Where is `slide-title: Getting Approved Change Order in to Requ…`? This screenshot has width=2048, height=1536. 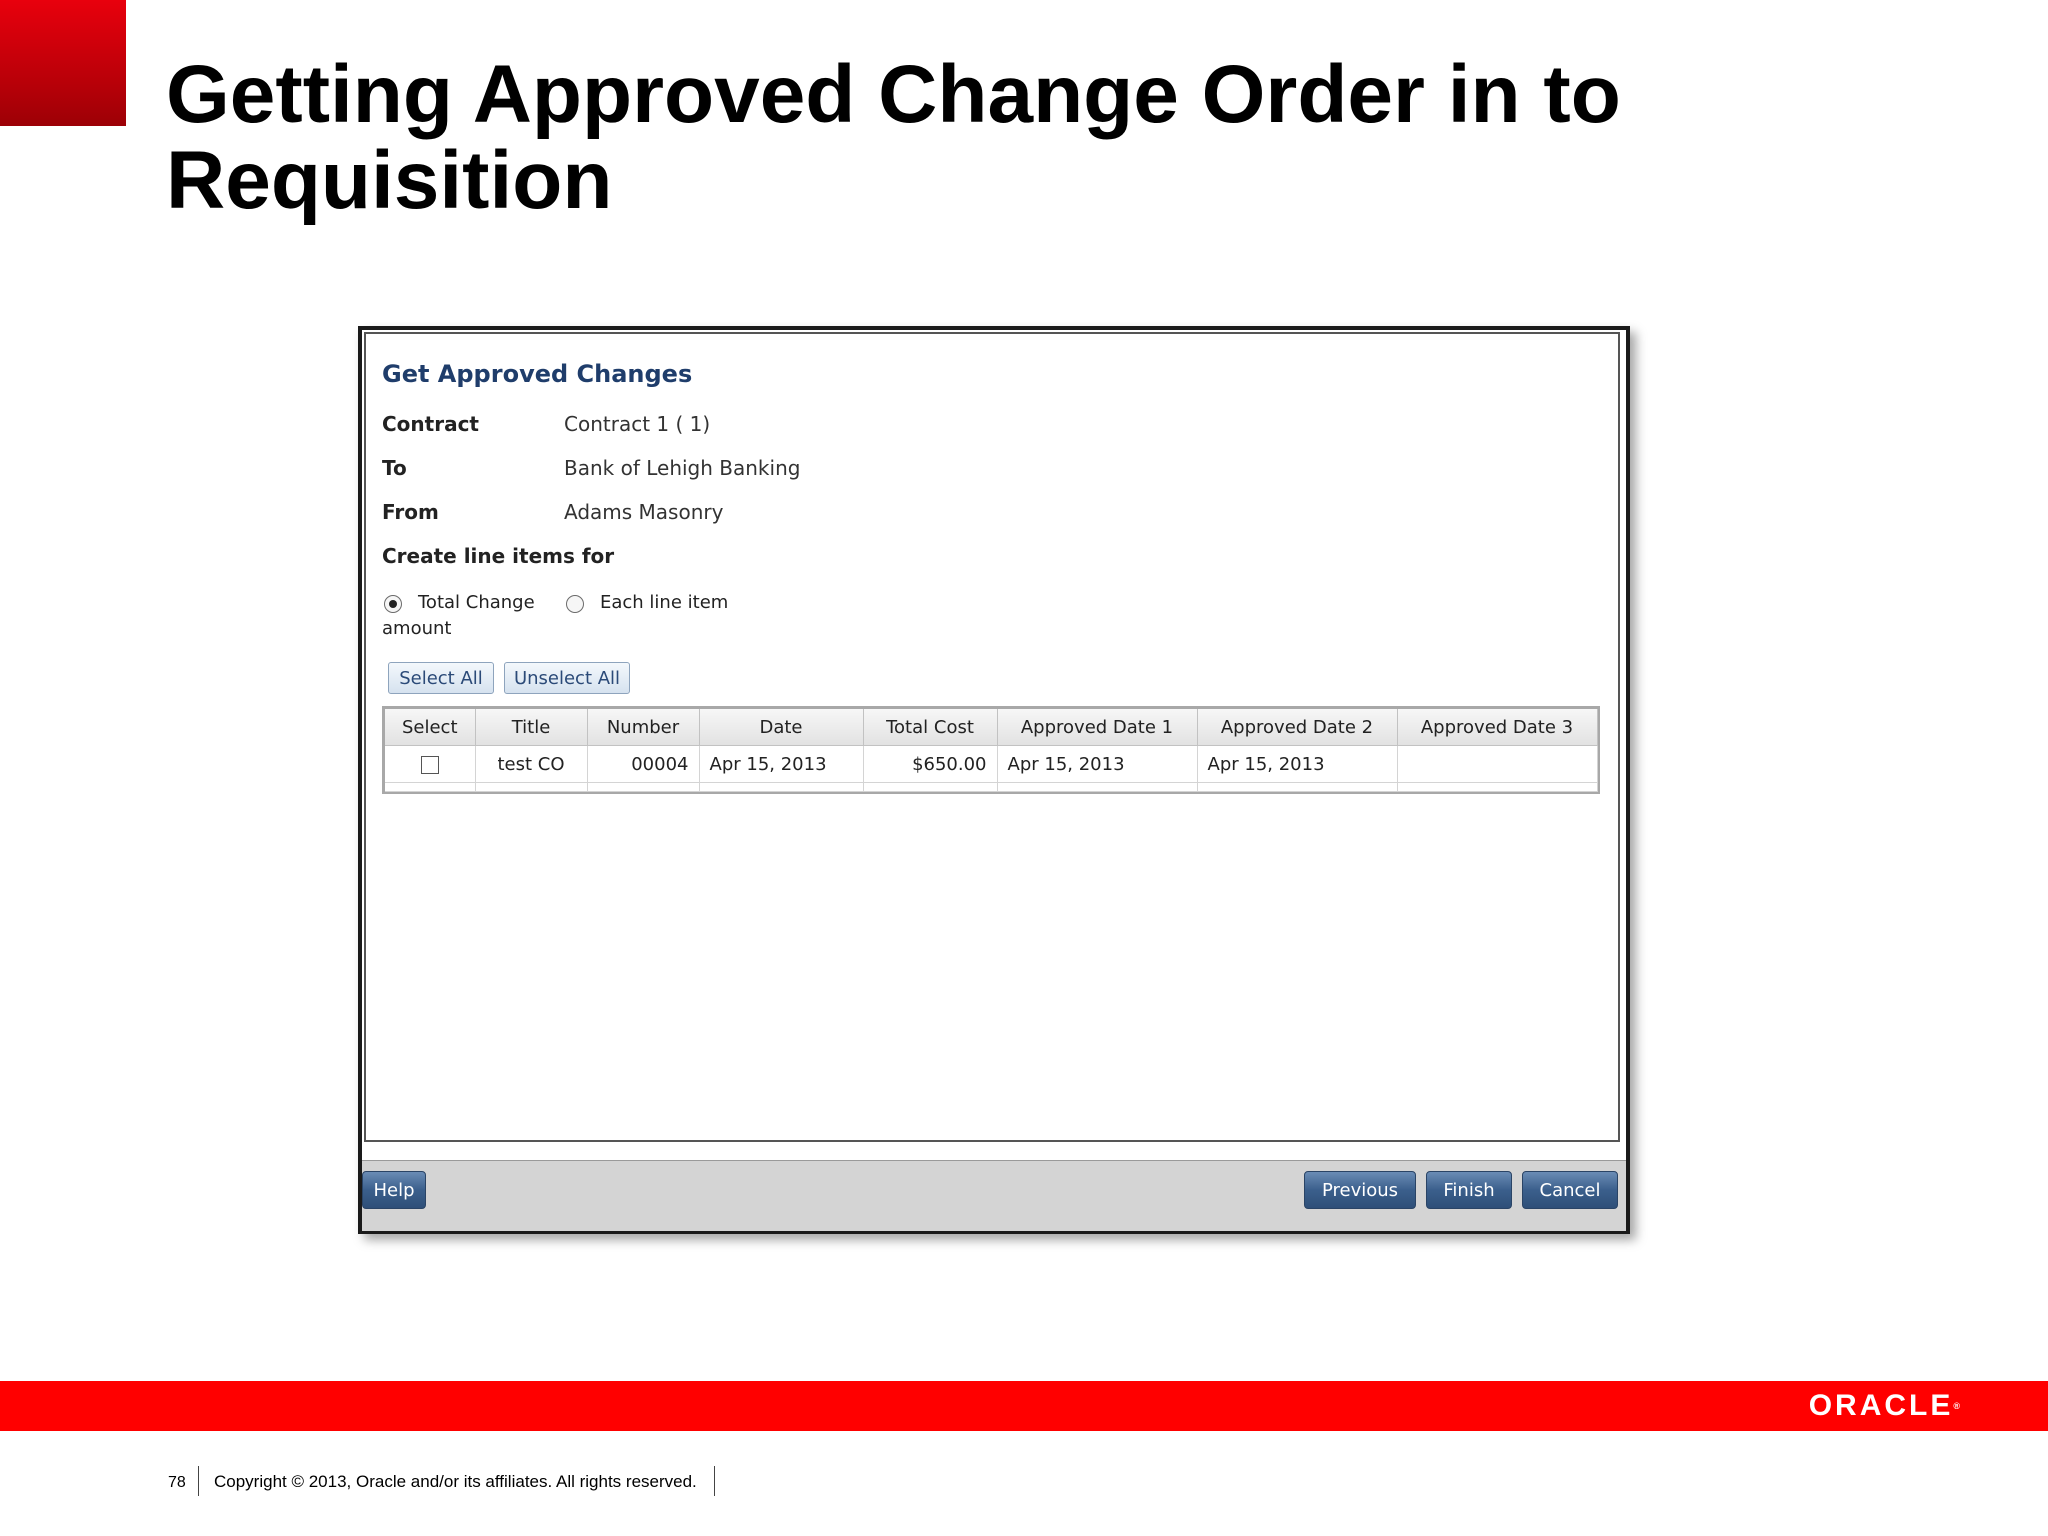 slide-title: Getting Approved Change Order in to Requ… is located at coordinates (893, 137).